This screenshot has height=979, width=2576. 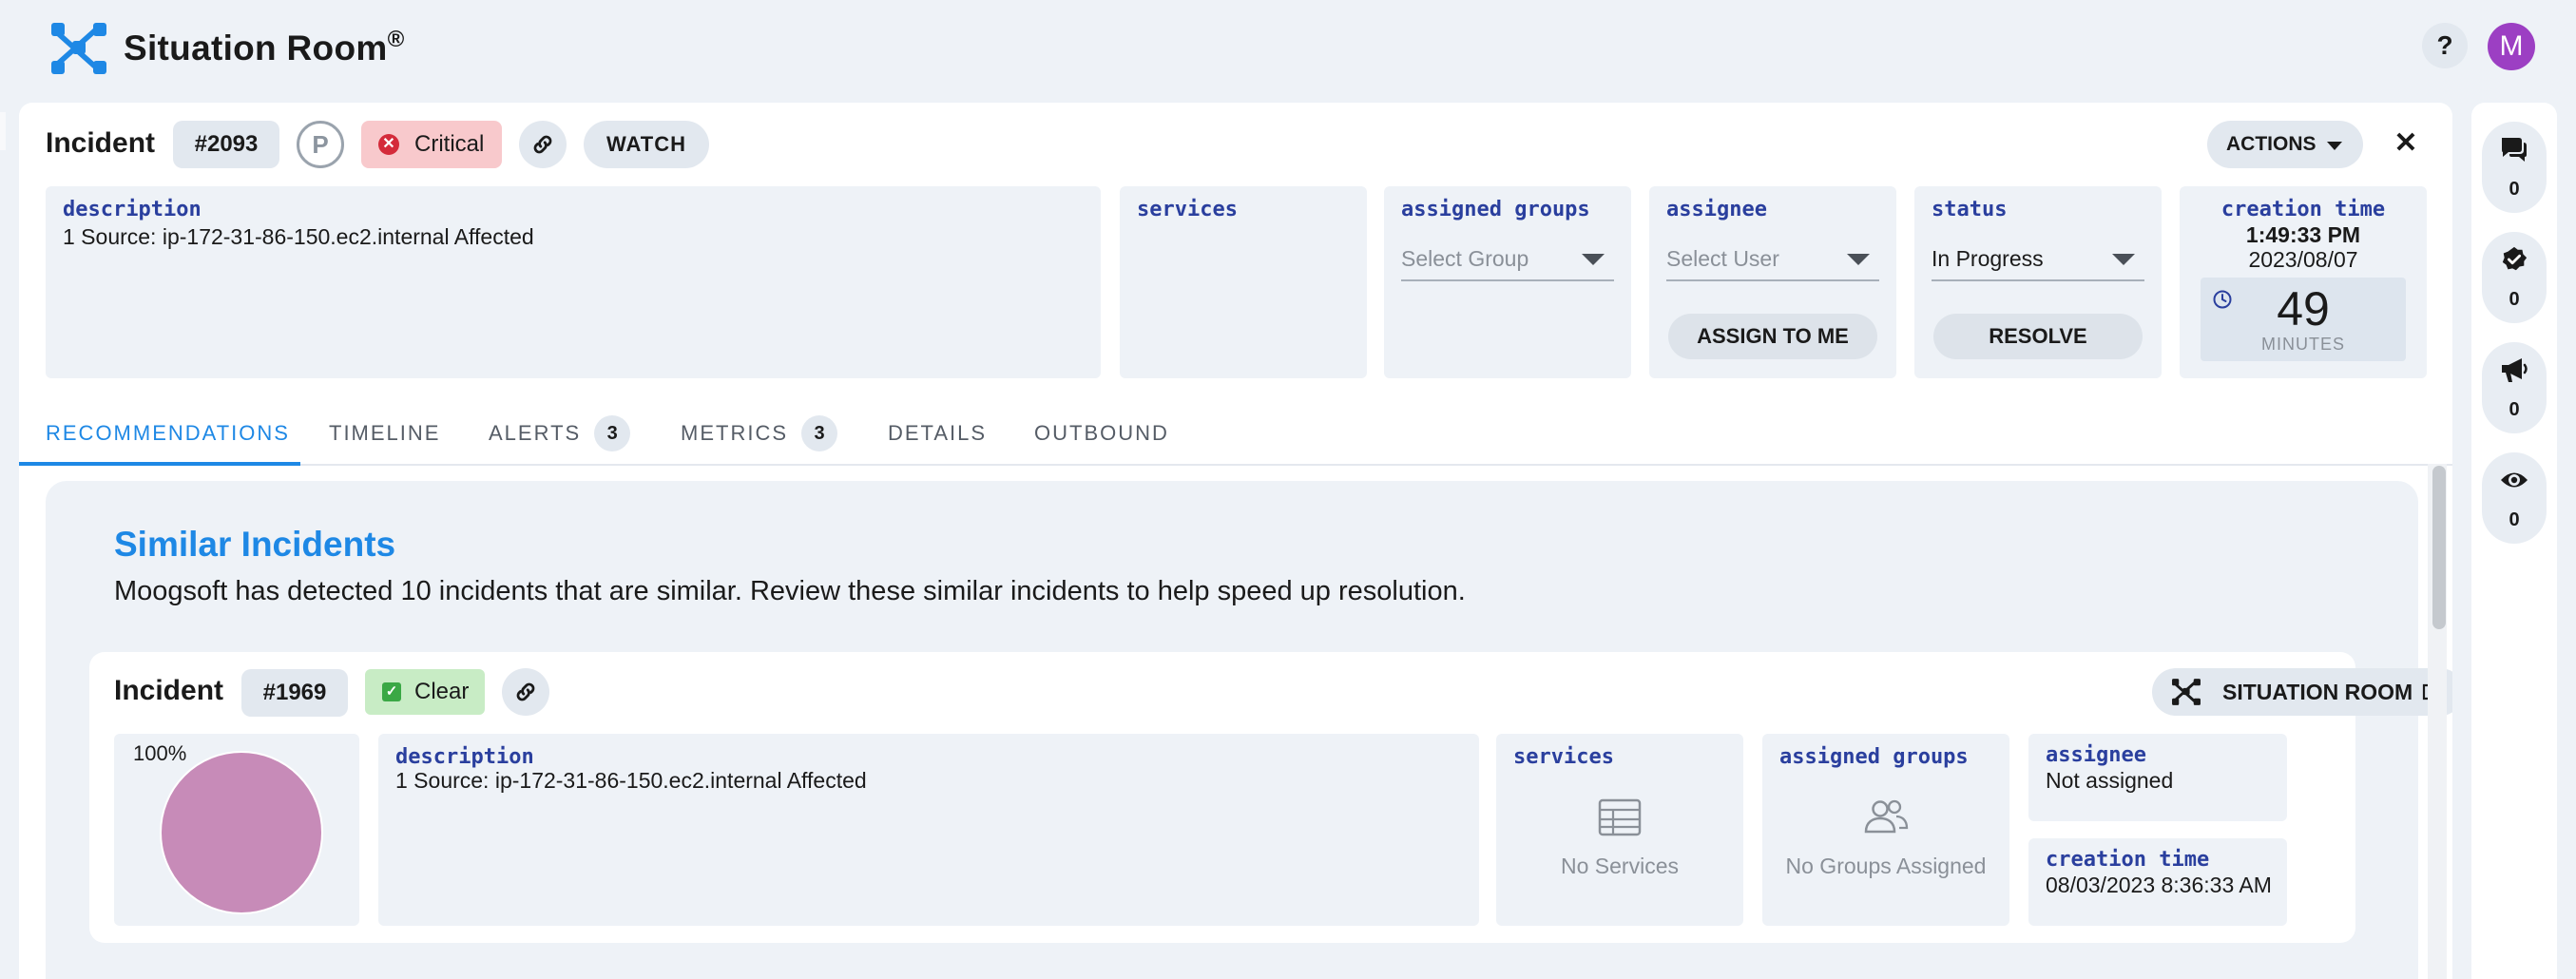 What do you see at coordinates (2514, 150) in the screenshot?
I see `chat-icon` at bounding box center [2514, 150].